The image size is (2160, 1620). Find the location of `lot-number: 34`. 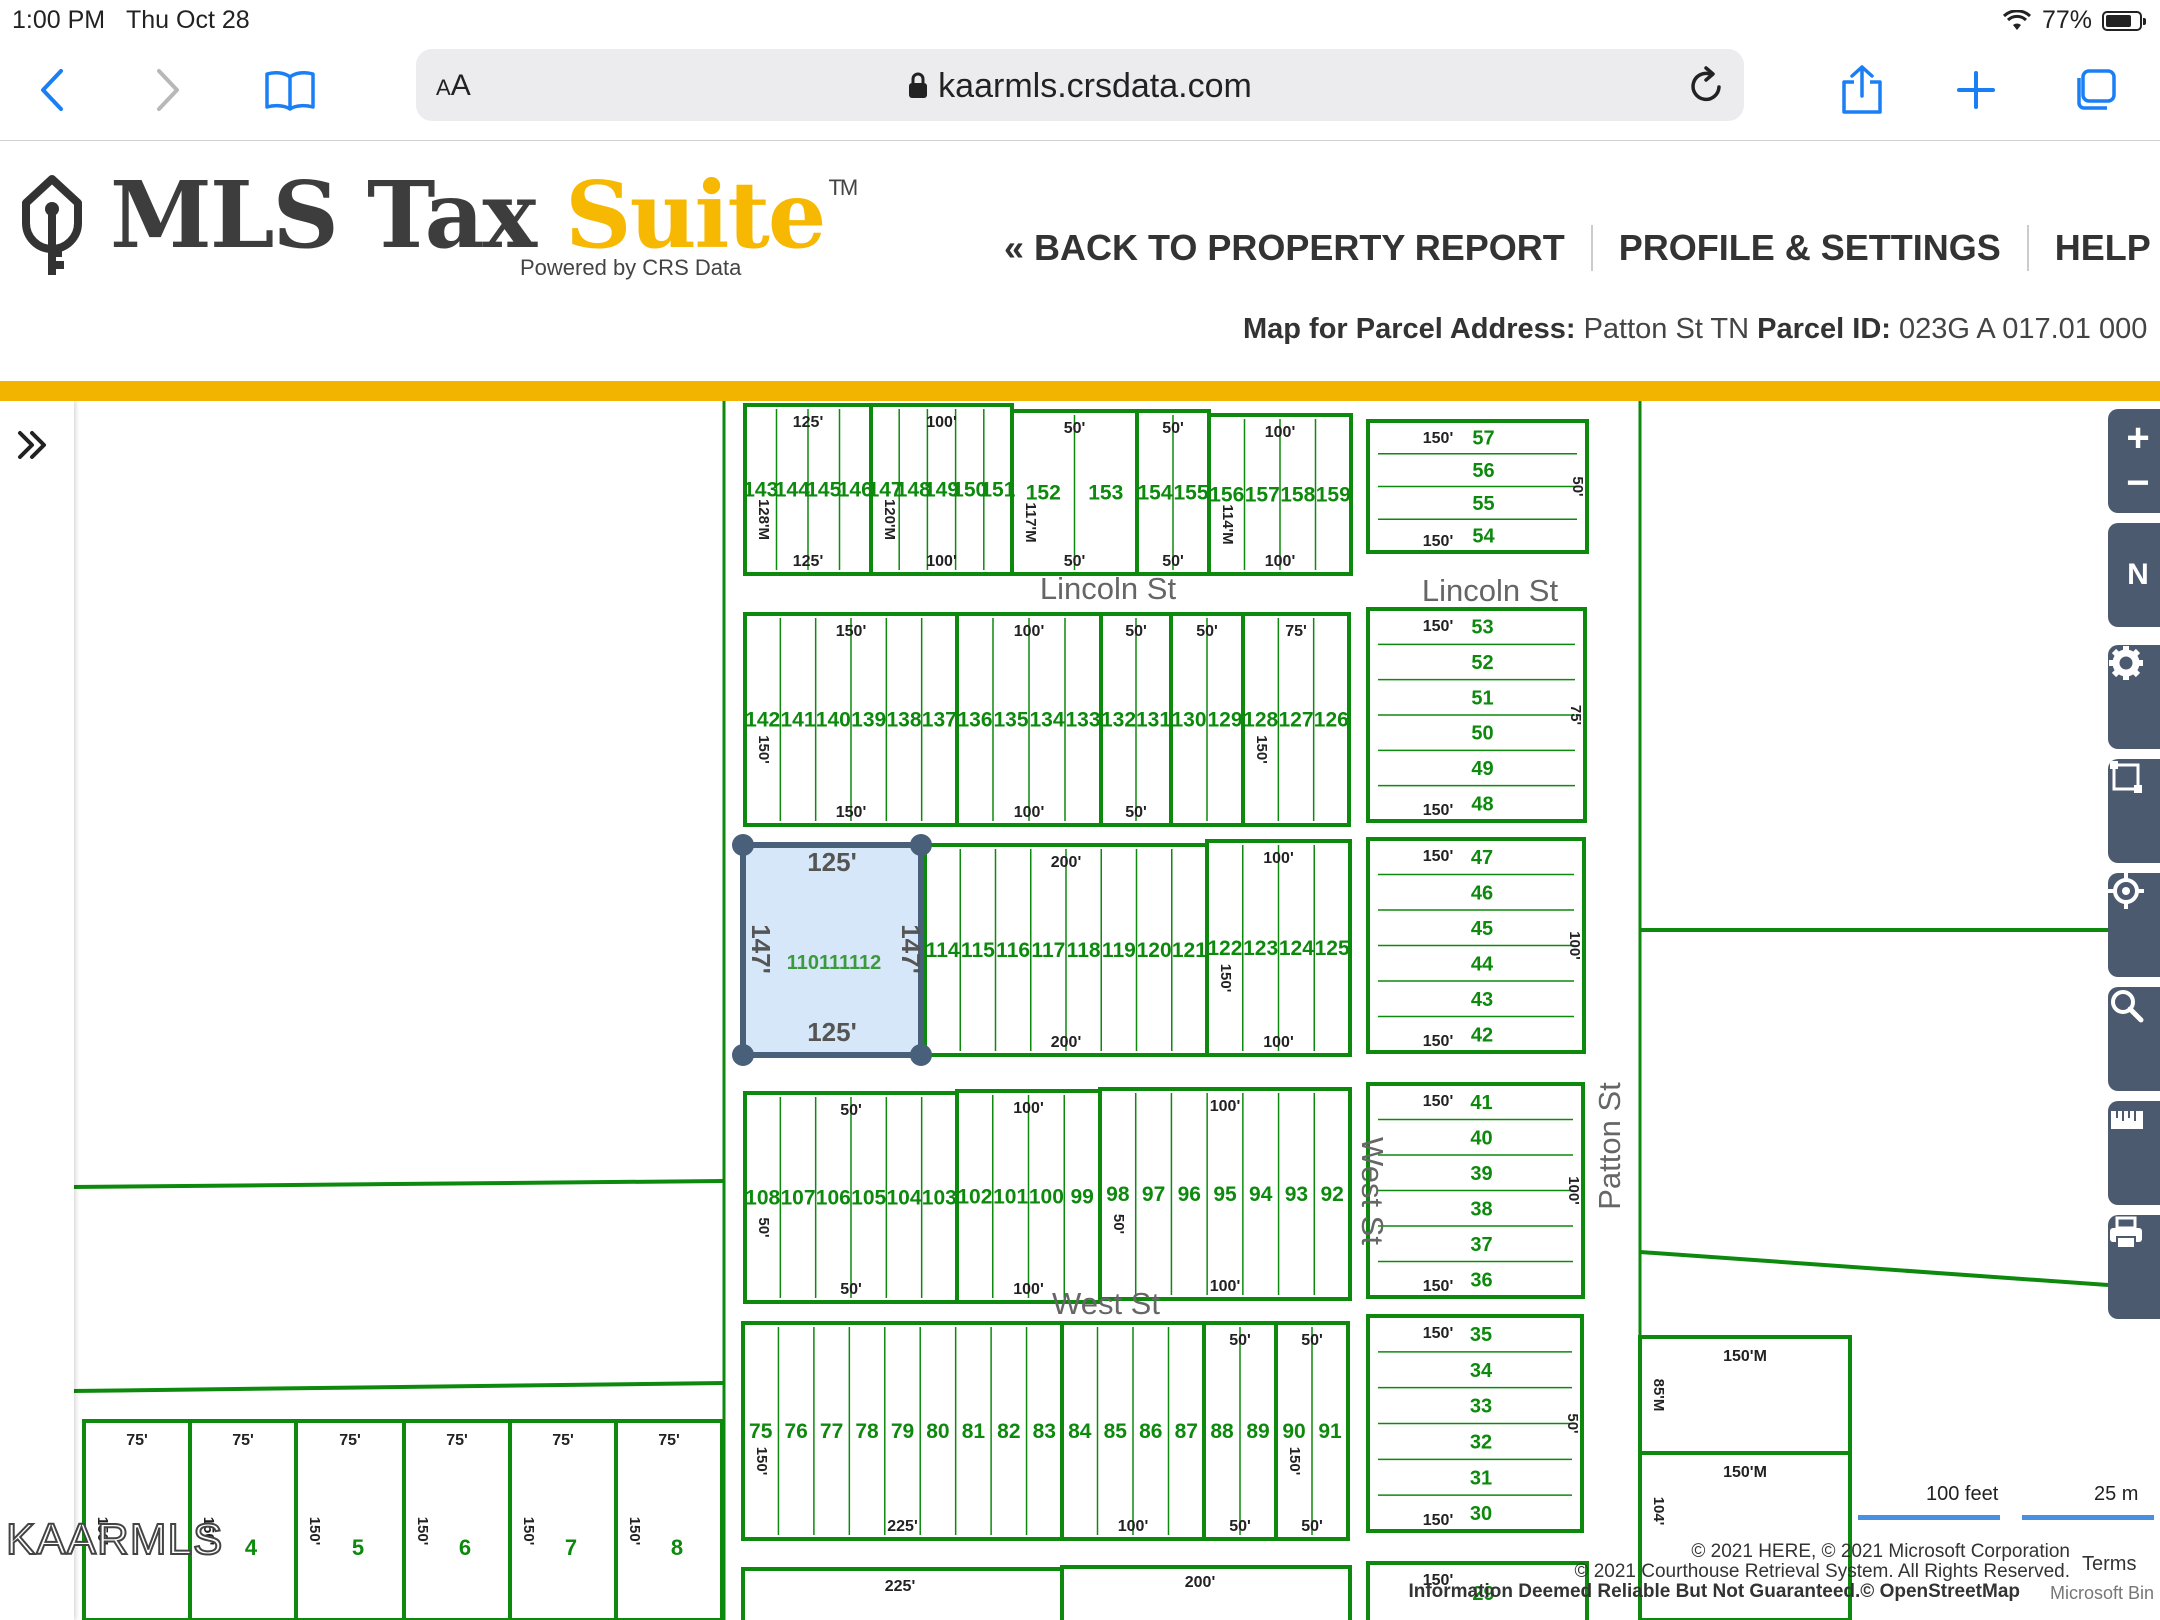

lot-number: 34 is located at coordinates (1481, 1371).